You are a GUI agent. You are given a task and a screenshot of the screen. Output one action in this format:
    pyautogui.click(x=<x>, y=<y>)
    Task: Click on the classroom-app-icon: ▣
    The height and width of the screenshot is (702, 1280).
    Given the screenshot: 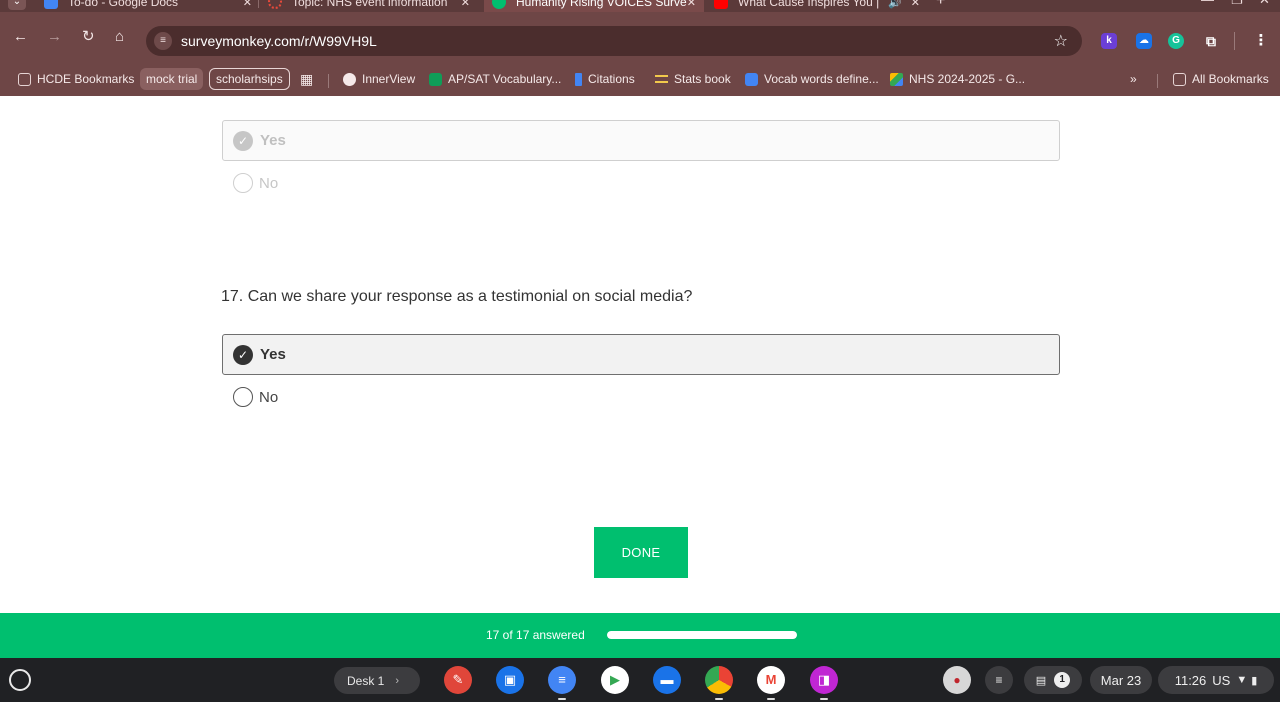 What is the action you would take?
    pyautogui.click(x=510, y=680)
    